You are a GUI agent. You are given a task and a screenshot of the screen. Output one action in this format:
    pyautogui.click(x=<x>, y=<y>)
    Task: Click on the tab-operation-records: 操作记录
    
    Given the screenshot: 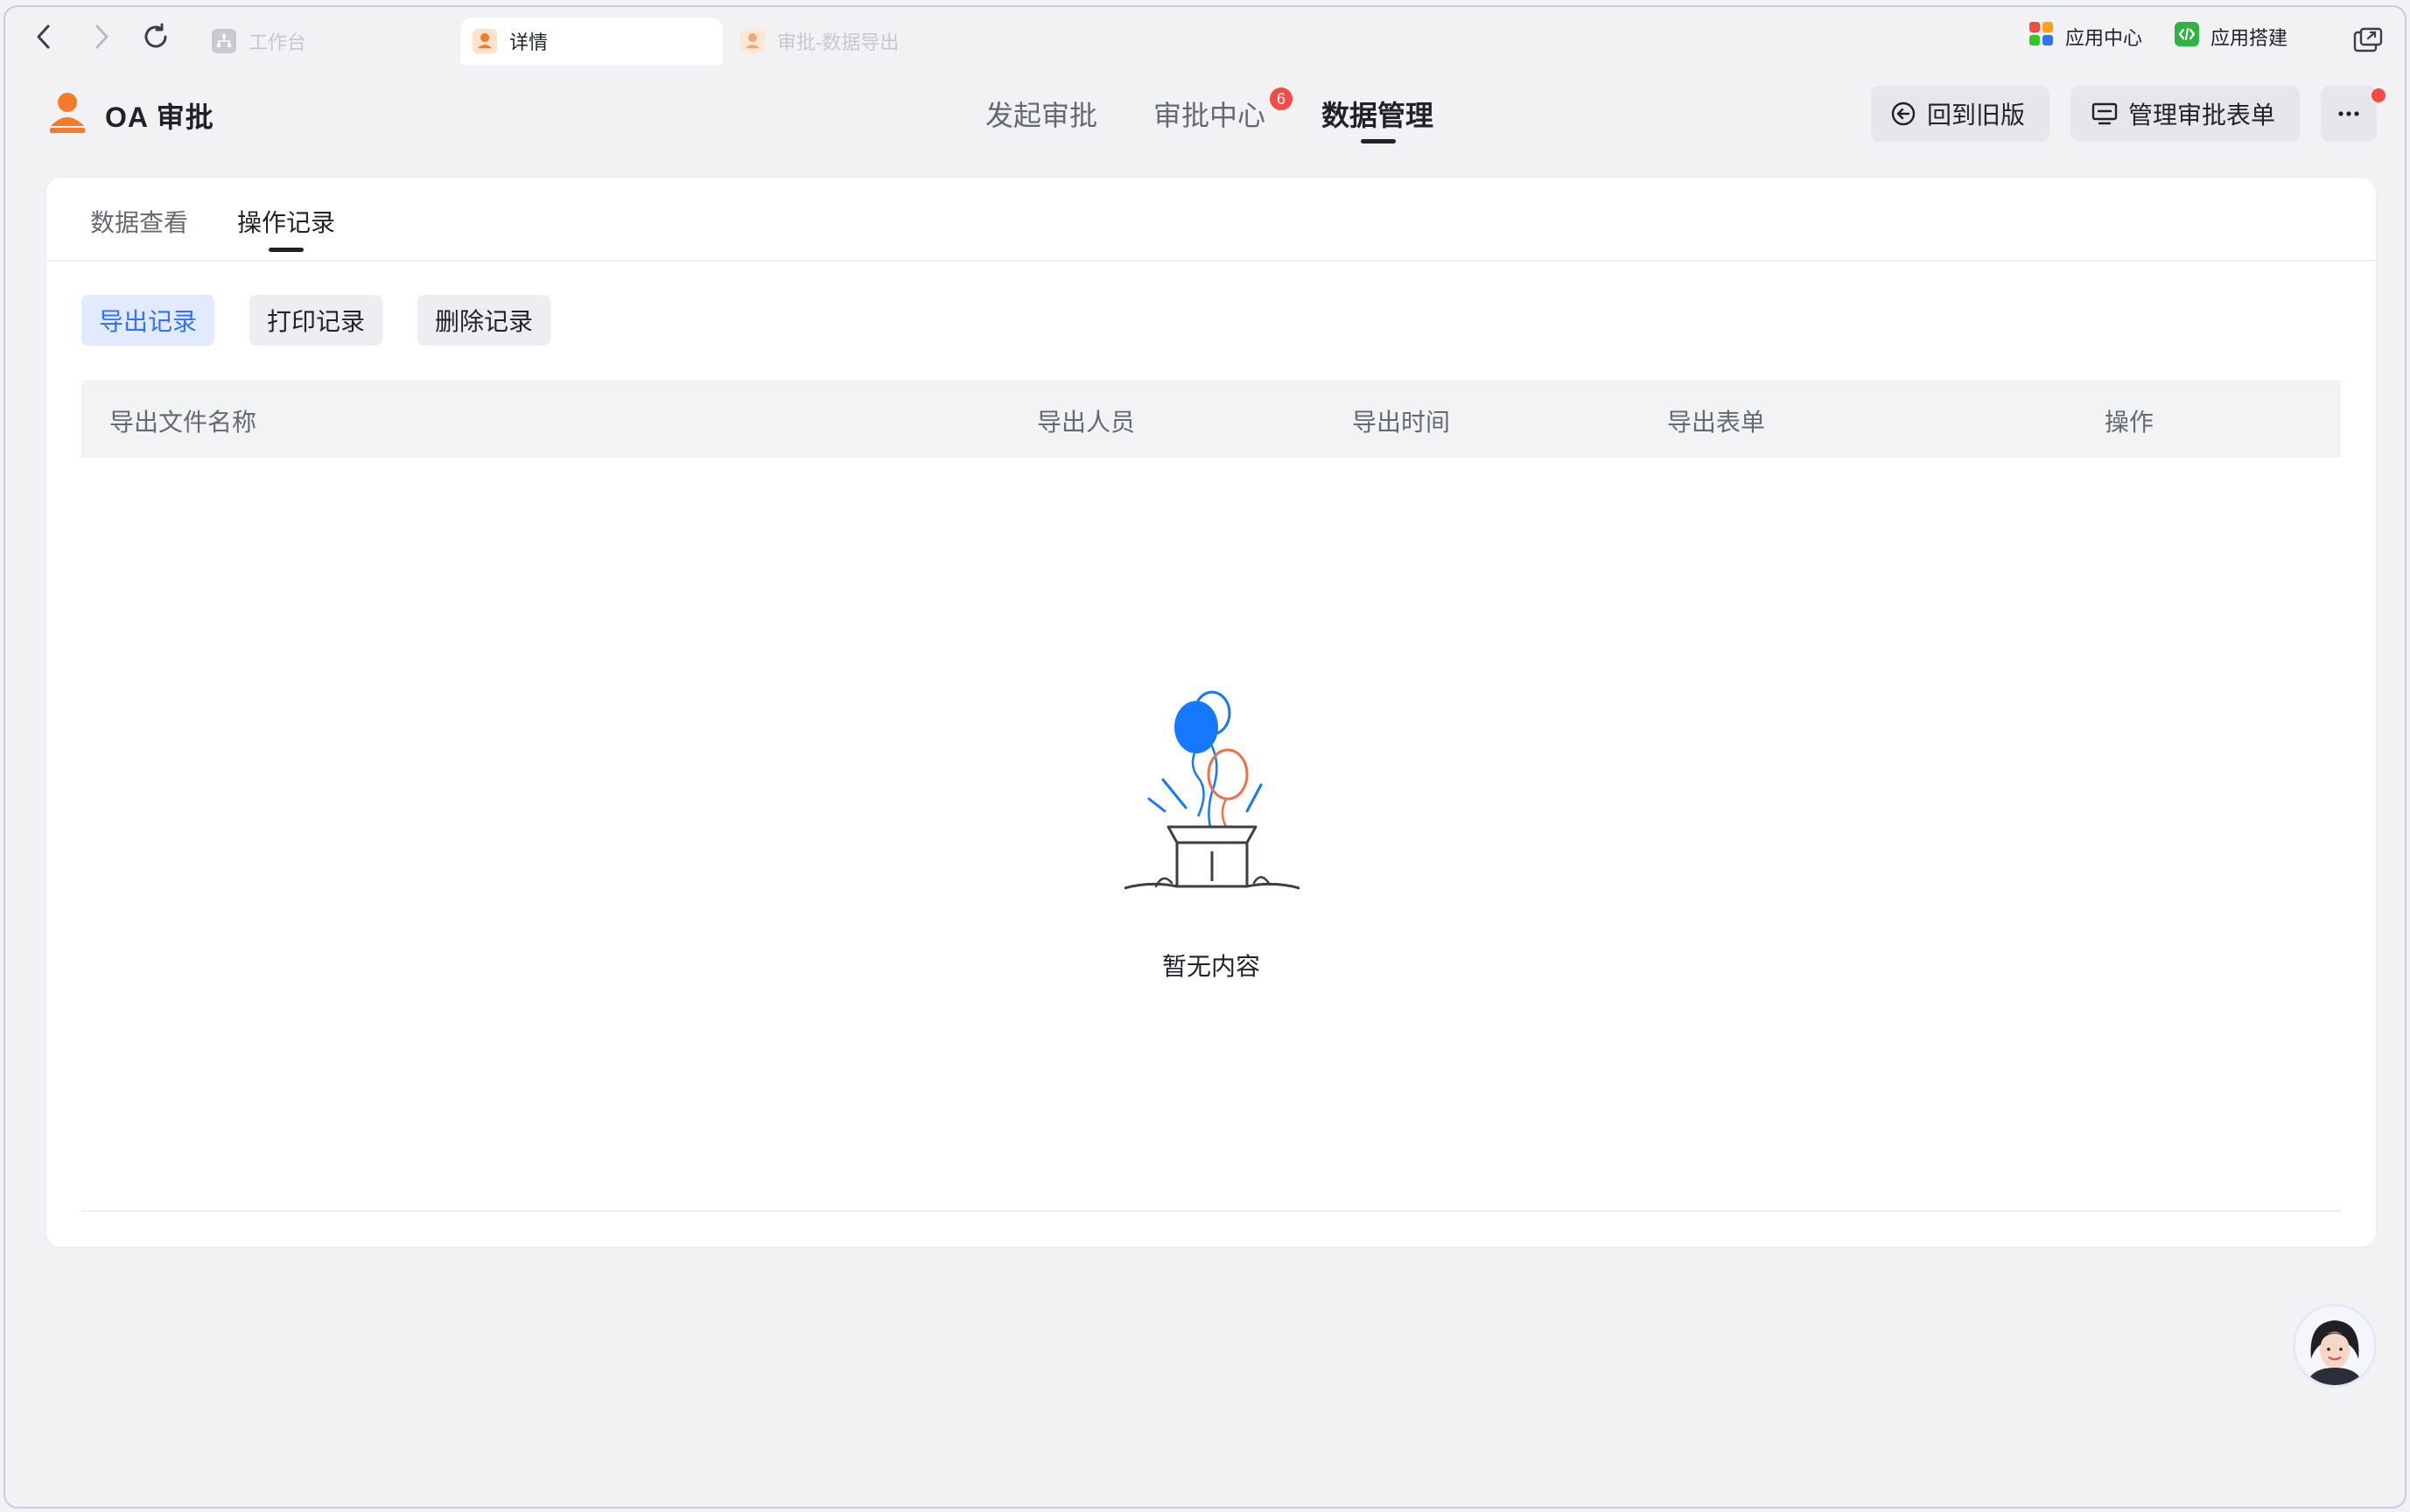 What is the action you would take?
    pyautogui.click(x=286, y=221)
    